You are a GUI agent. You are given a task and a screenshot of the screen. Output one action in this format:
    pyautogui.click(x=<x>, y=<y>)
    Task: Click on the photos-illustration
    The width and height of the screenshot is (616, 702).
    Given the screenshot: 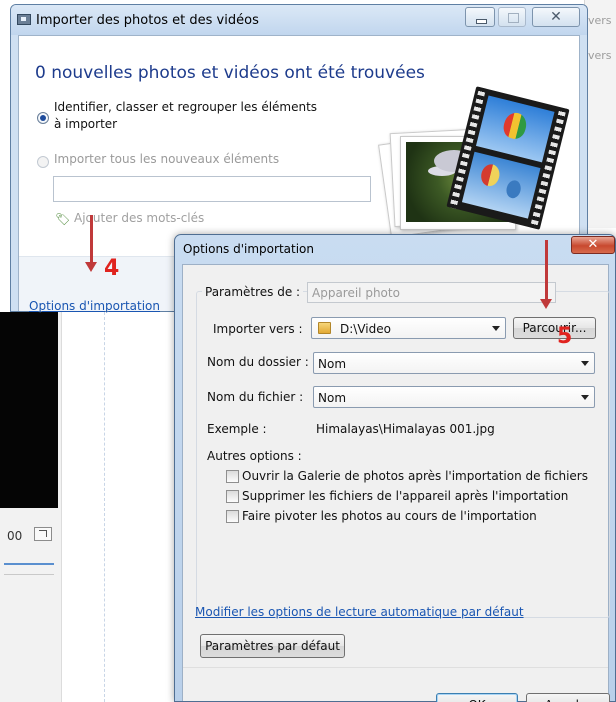 What is the action you would take?
    pyautogui.click(x=474, y=171)
    